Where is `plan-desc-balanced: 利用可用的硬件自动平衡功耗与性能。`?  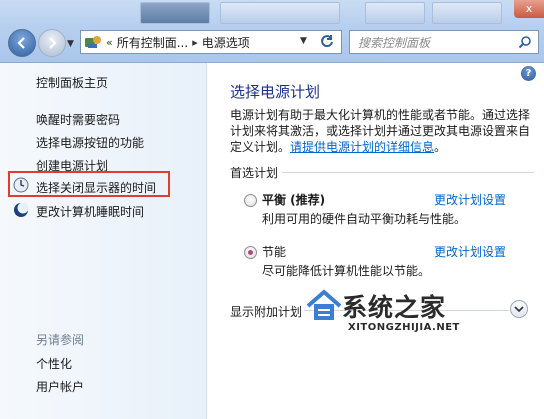 plan-desc-balanced: 利用可用的硬件自动平衡功耗与性能。 is located at coordinates (364, 219).